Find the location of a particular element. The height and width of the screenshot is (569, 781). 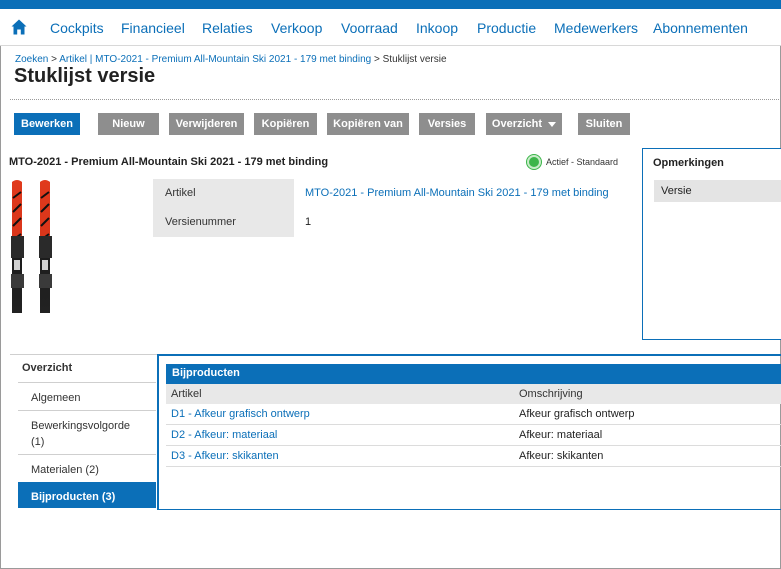

overview-dropdown-label: Overzicht is located at coordinates (517, 124).